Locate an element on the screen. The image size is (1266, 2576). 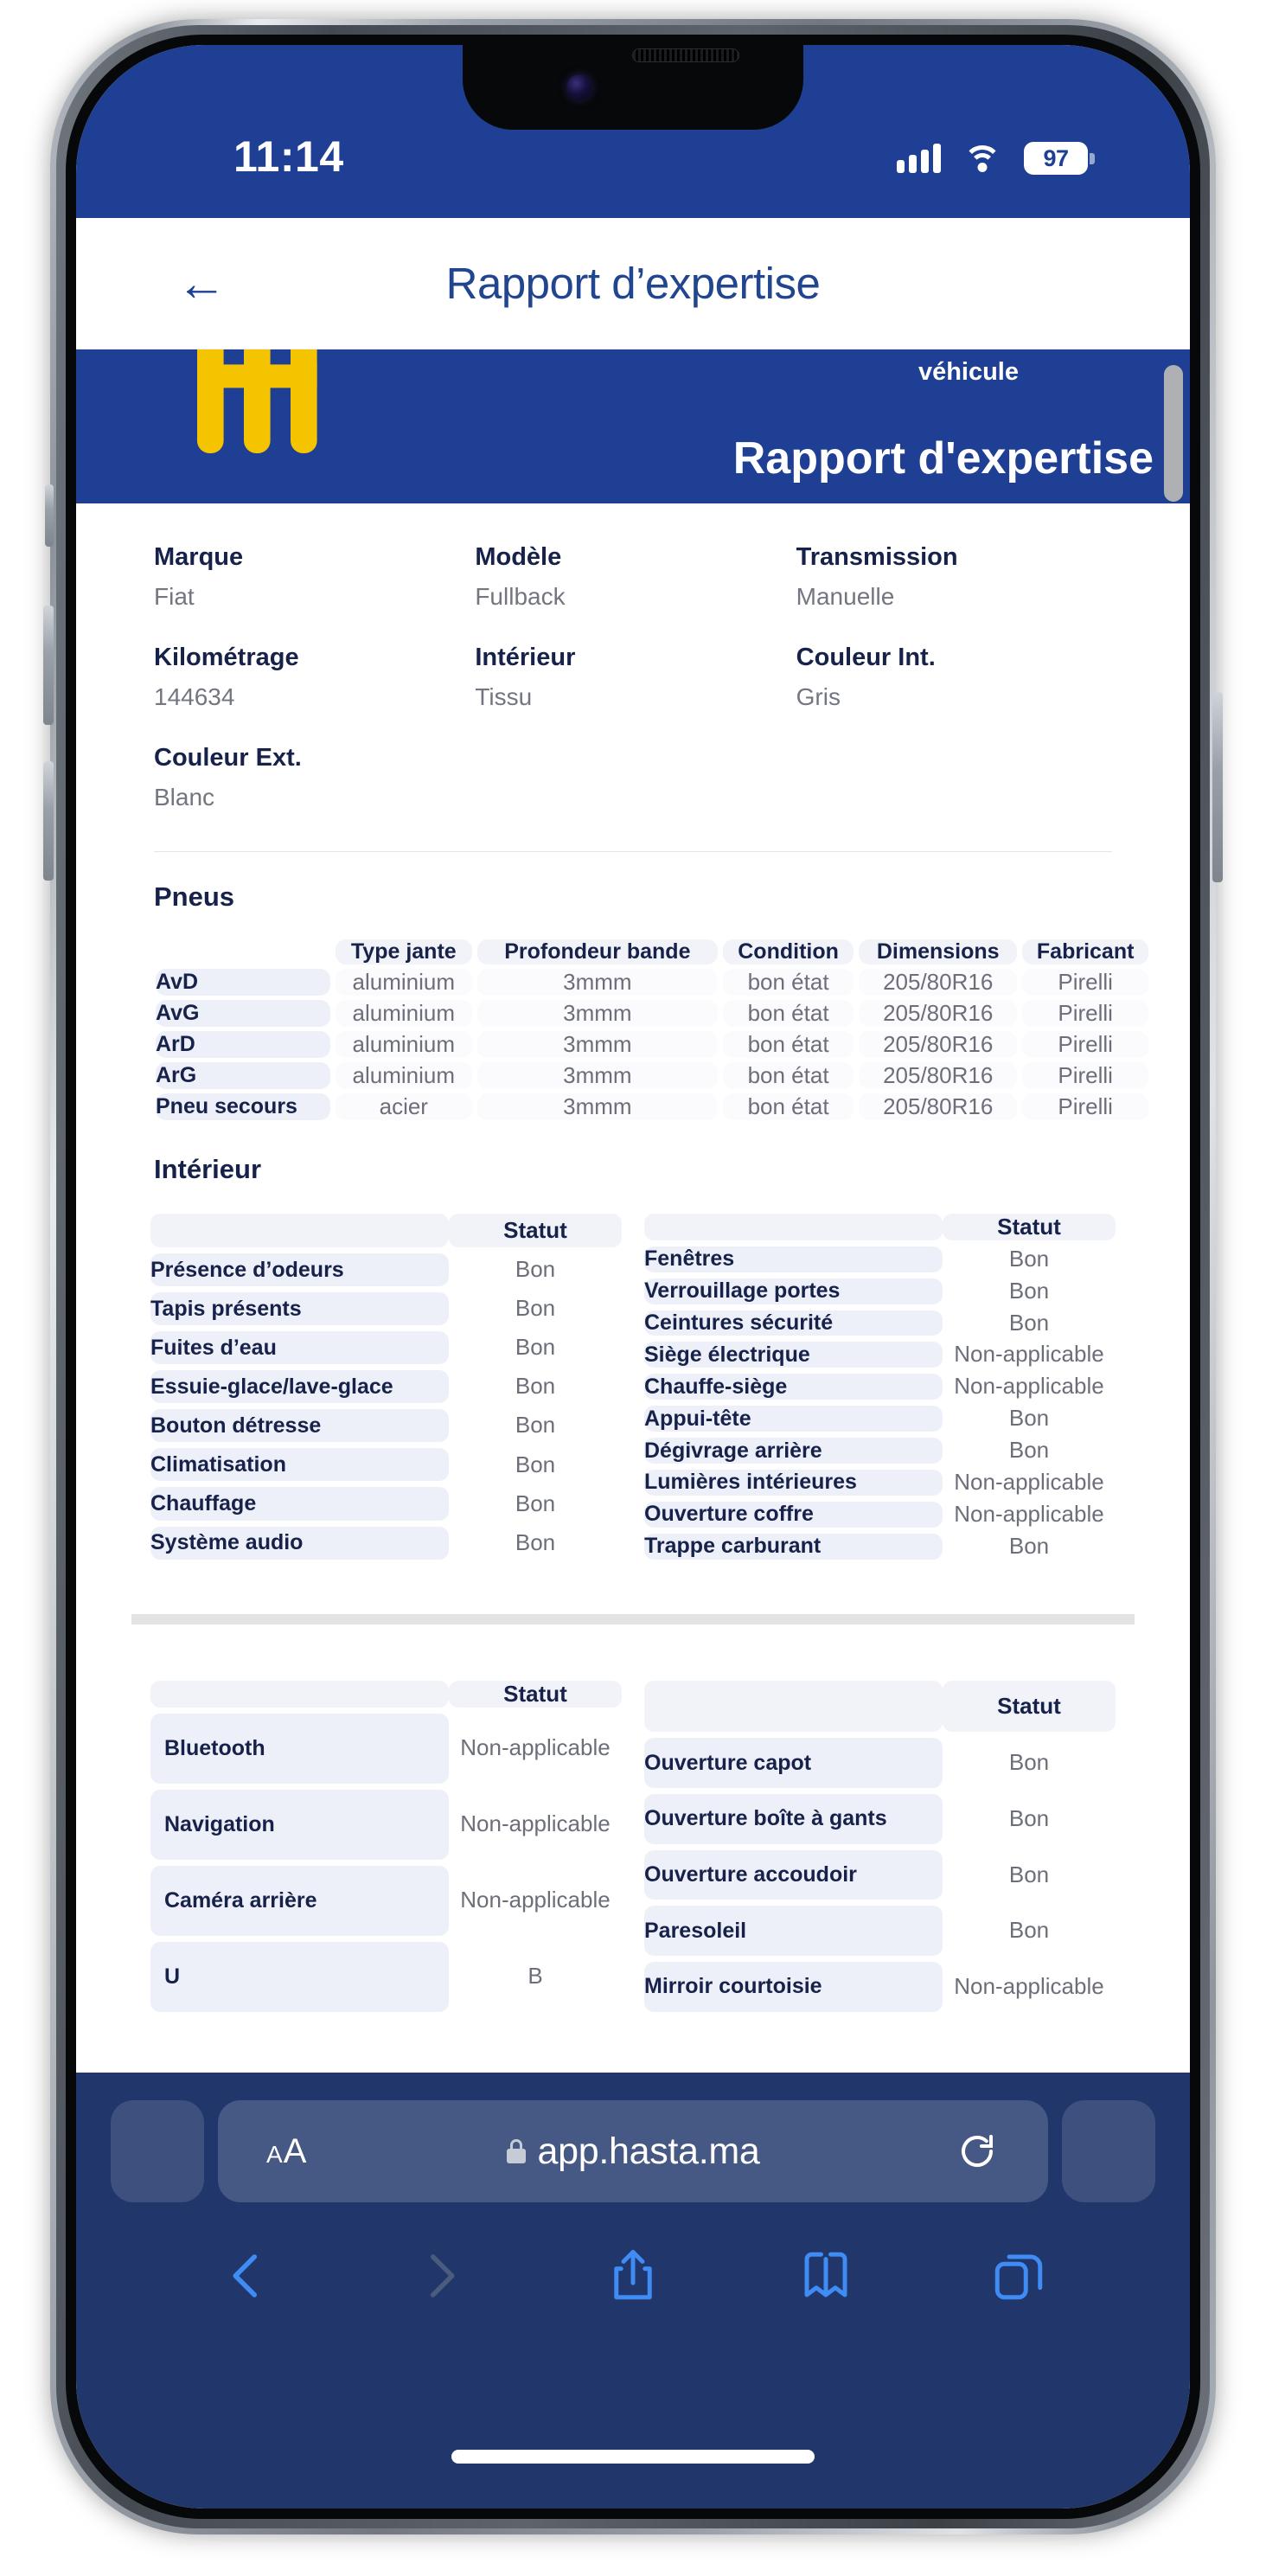
text-size-large-a: A is located at coordinates (295, 2150).